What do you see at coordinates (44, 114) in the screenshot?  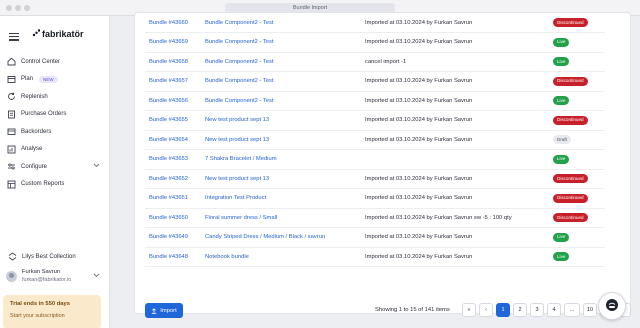 I see `sidebar-item-label: Purchase Orders` at bounding box center [44, 114].